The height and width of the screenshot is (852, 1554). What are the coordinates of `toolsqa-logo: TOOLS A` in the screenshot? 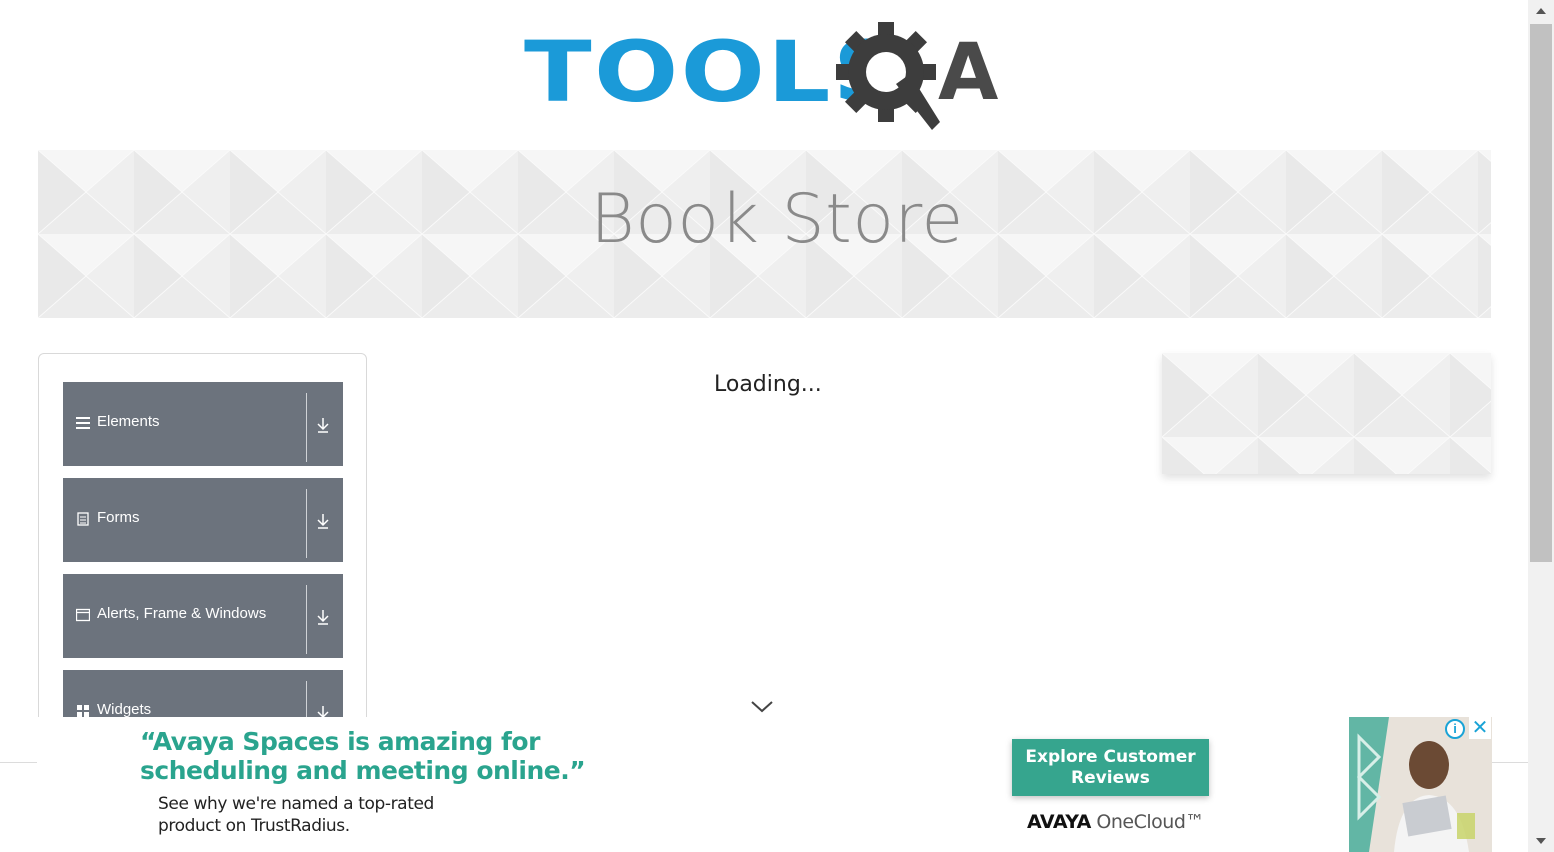 It's located at (767, 78).